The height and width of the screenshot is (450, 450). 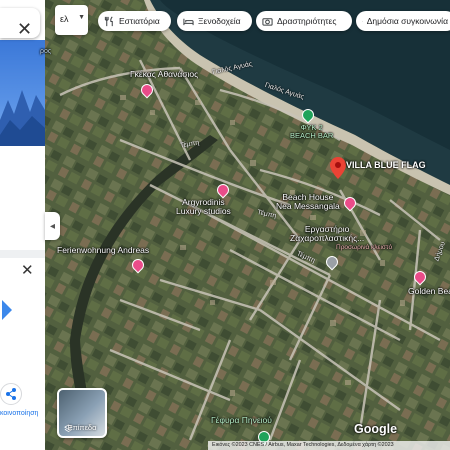 What do you see at coordinates (386, 165) in the screenshot?
I see `selected-place-label: VILLA BLUE FLAG` at bounding box center [386, 165].